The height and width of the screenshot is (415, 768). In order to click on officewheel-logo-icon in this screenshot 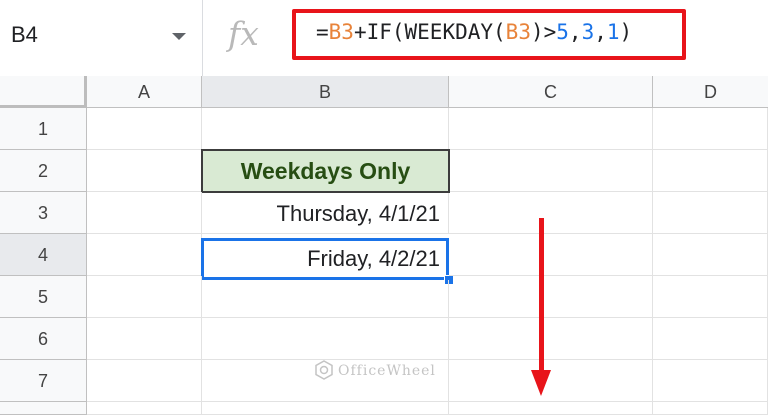, I will do `click(324, 370)`.